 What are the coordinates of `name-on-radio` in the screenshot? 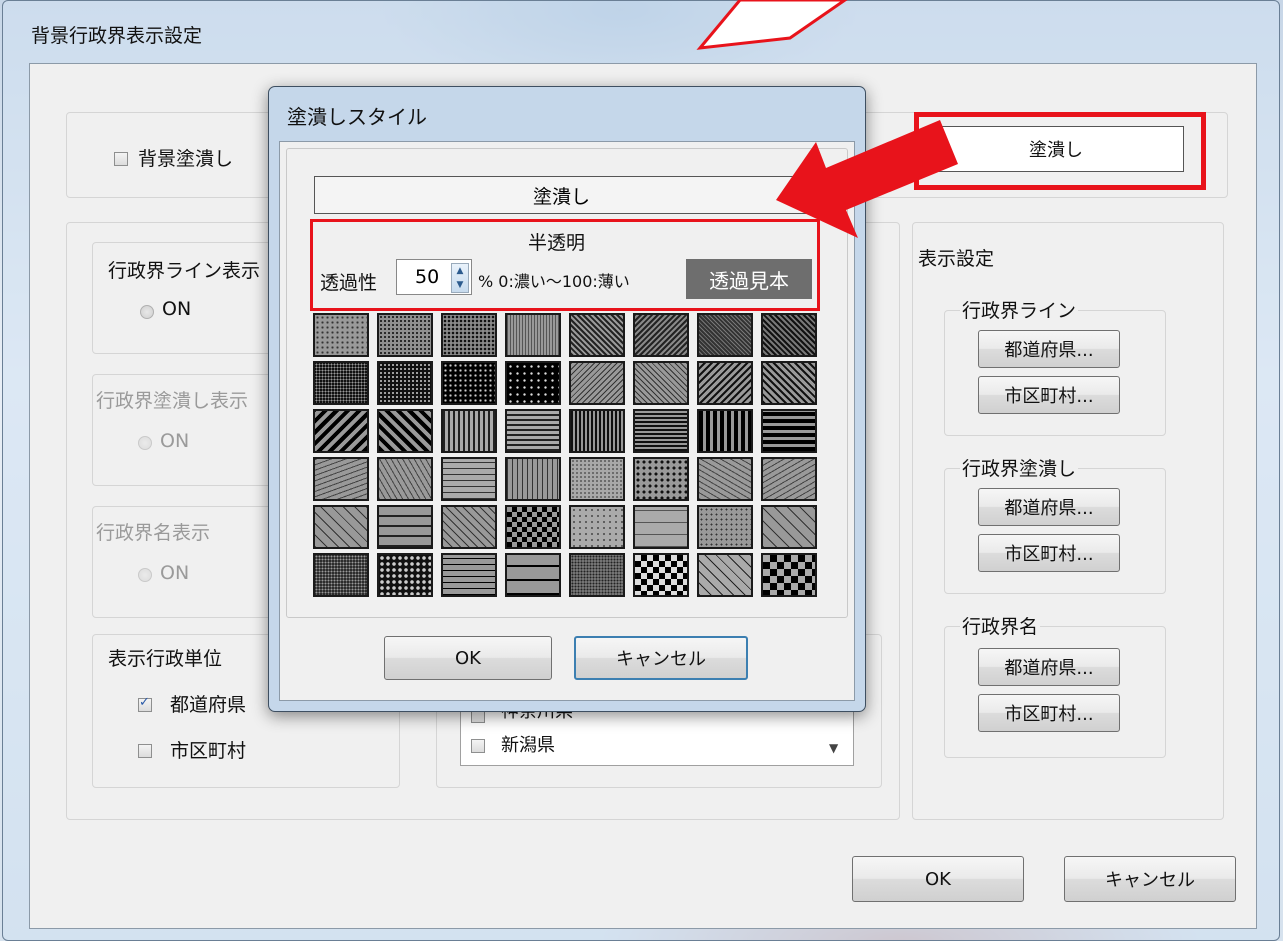 It's located at (145, 575).